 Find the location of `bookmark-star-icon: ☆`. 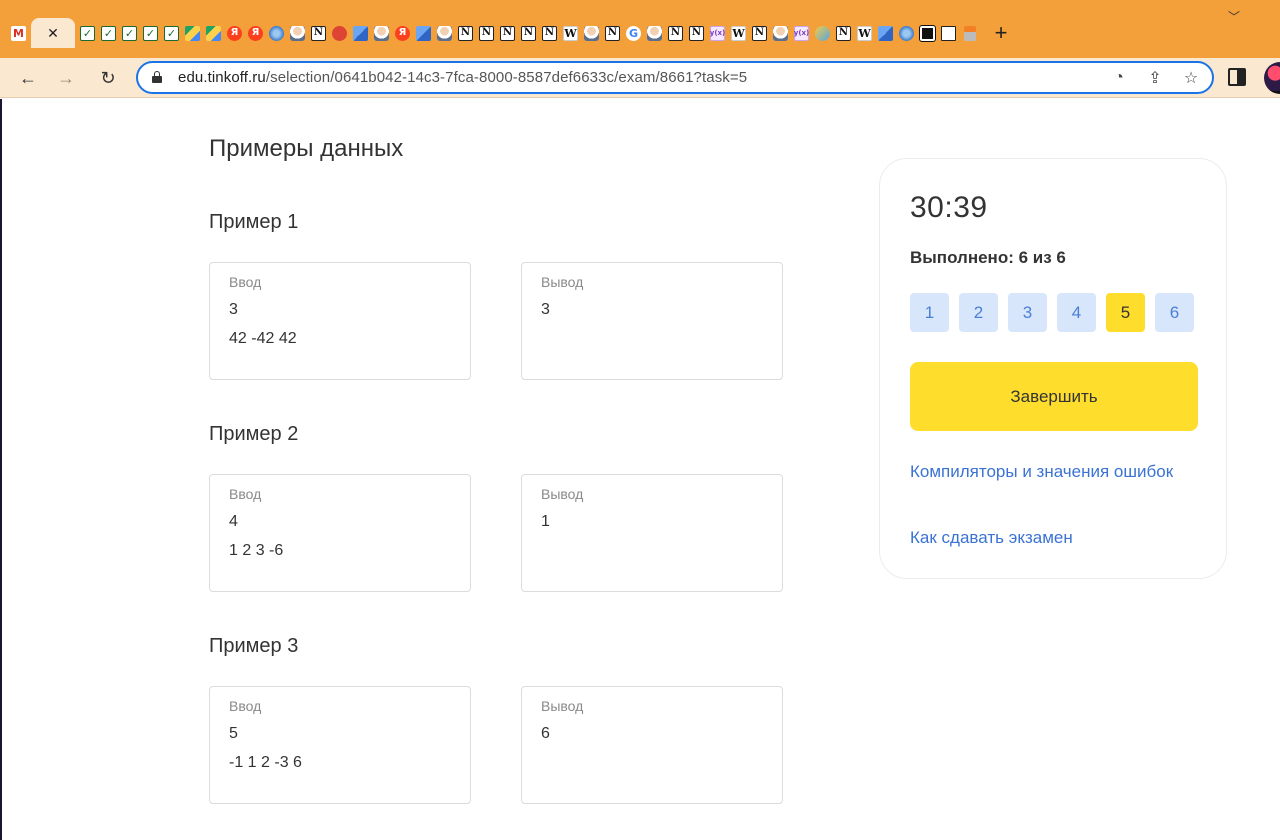

bookmark-star-icon: ☆ is located at coordinates (1191, 78).